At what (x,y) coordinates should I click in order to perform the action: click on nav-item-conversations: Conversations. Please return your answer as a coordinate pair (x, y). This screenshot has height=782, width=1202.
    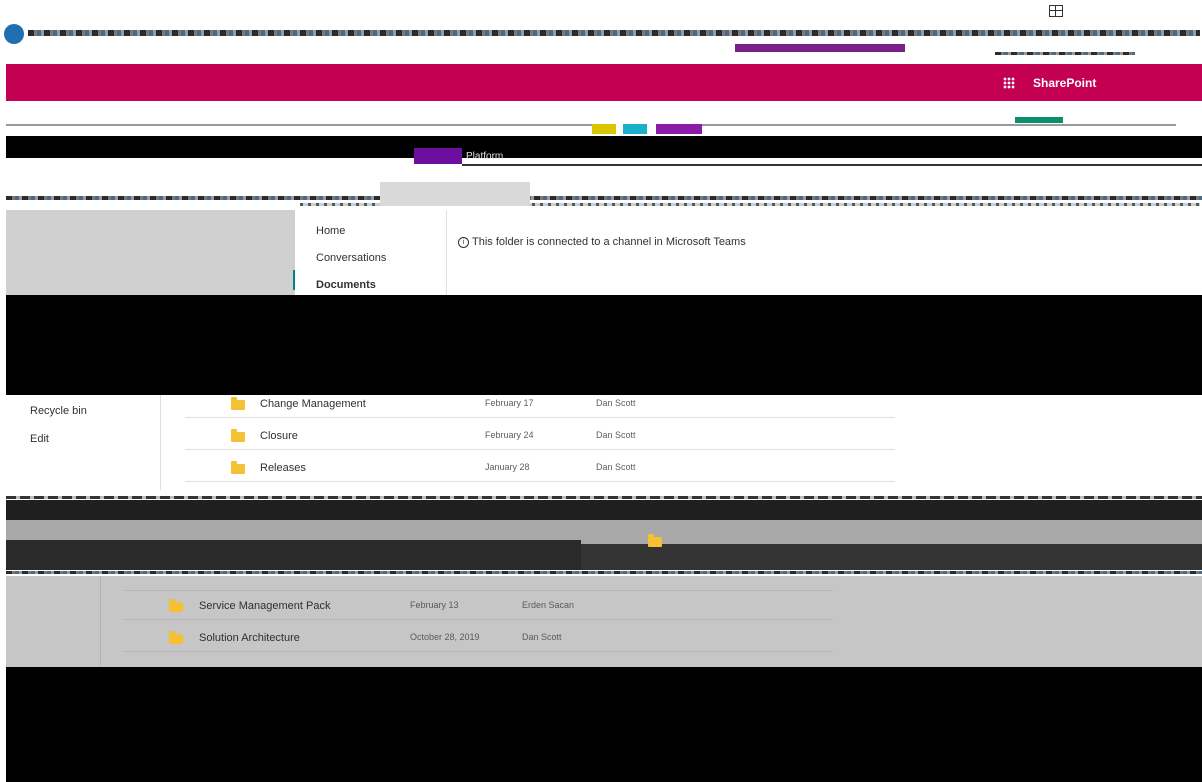
    Looking at the image, I should click on (351, 258).